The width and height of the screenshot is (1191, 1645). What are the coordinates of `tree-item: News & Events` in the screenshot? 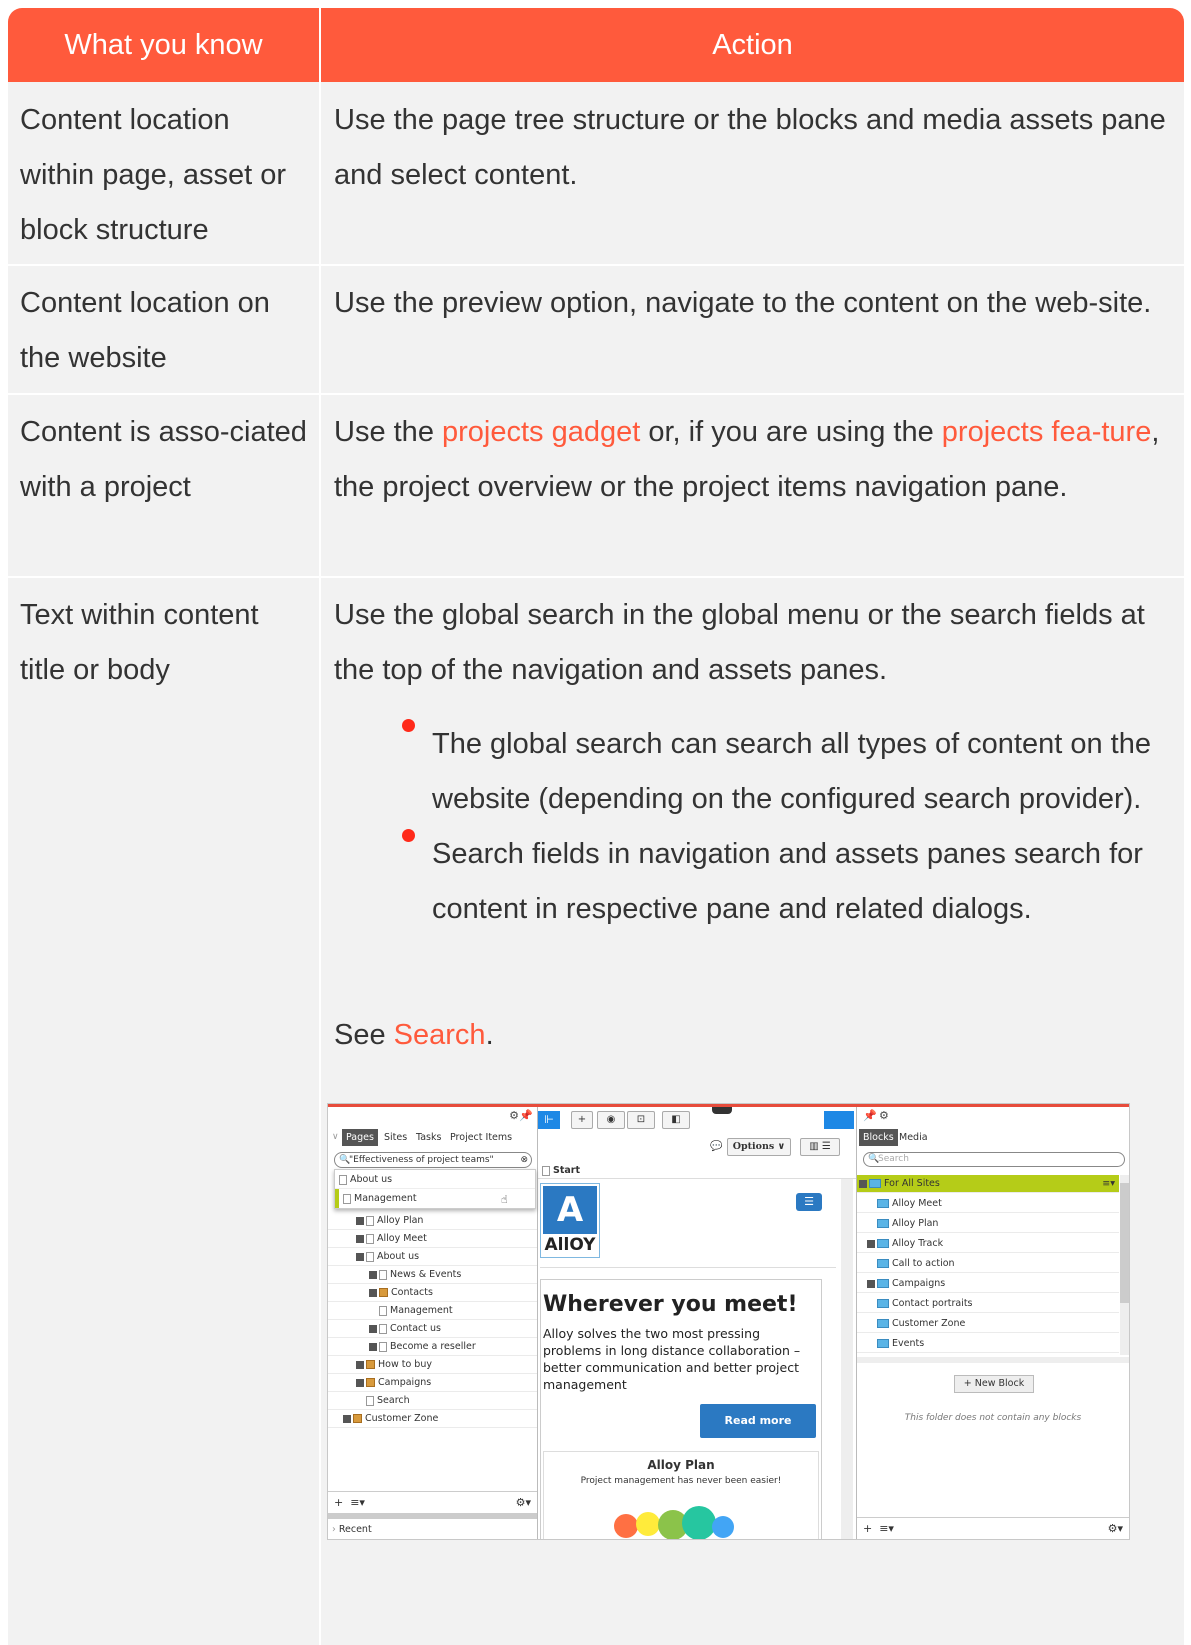 It's located at (432, 1275).